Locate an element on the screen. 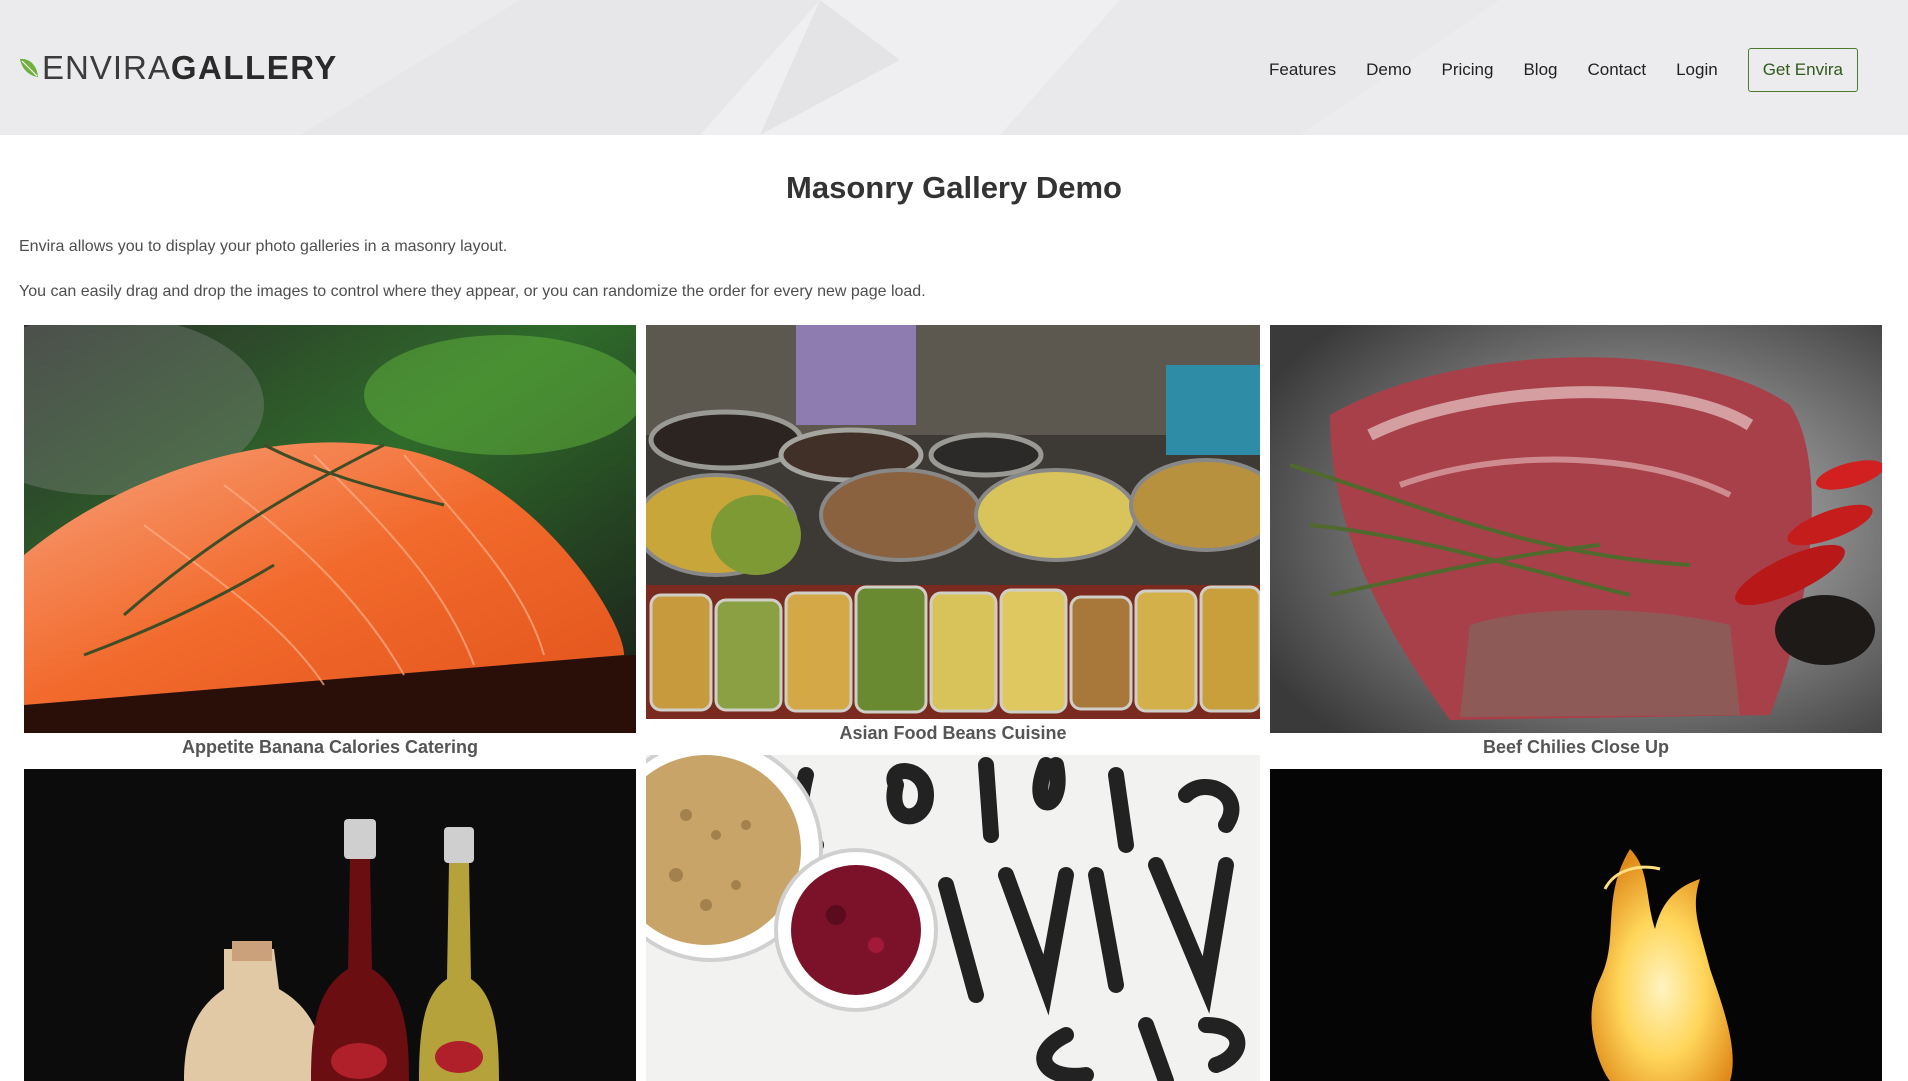 Image resolution: width=1908 pixels, height=1081 pixels. leaf-icon is located at coordinates (29, 67).